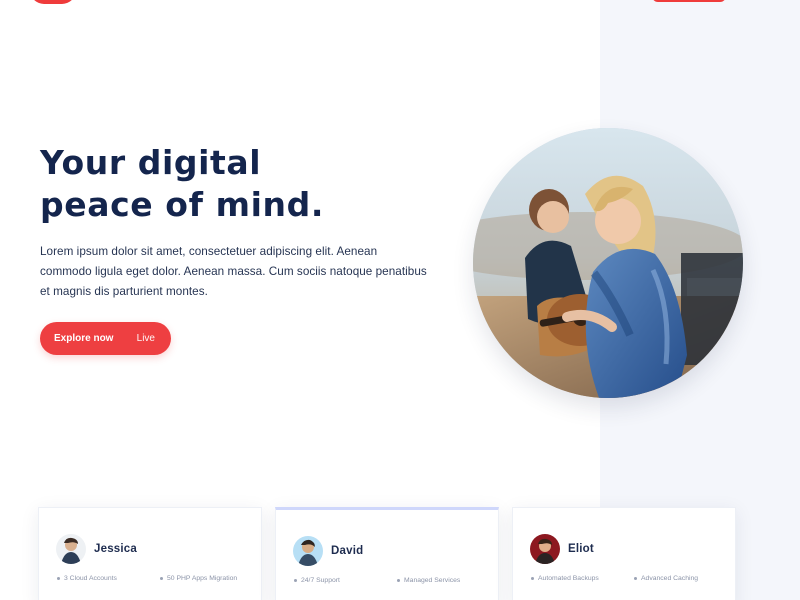  Describe the element at coordinates (84, 338) in the screenshot. I see `explore-button-label: Explore now` at that location.